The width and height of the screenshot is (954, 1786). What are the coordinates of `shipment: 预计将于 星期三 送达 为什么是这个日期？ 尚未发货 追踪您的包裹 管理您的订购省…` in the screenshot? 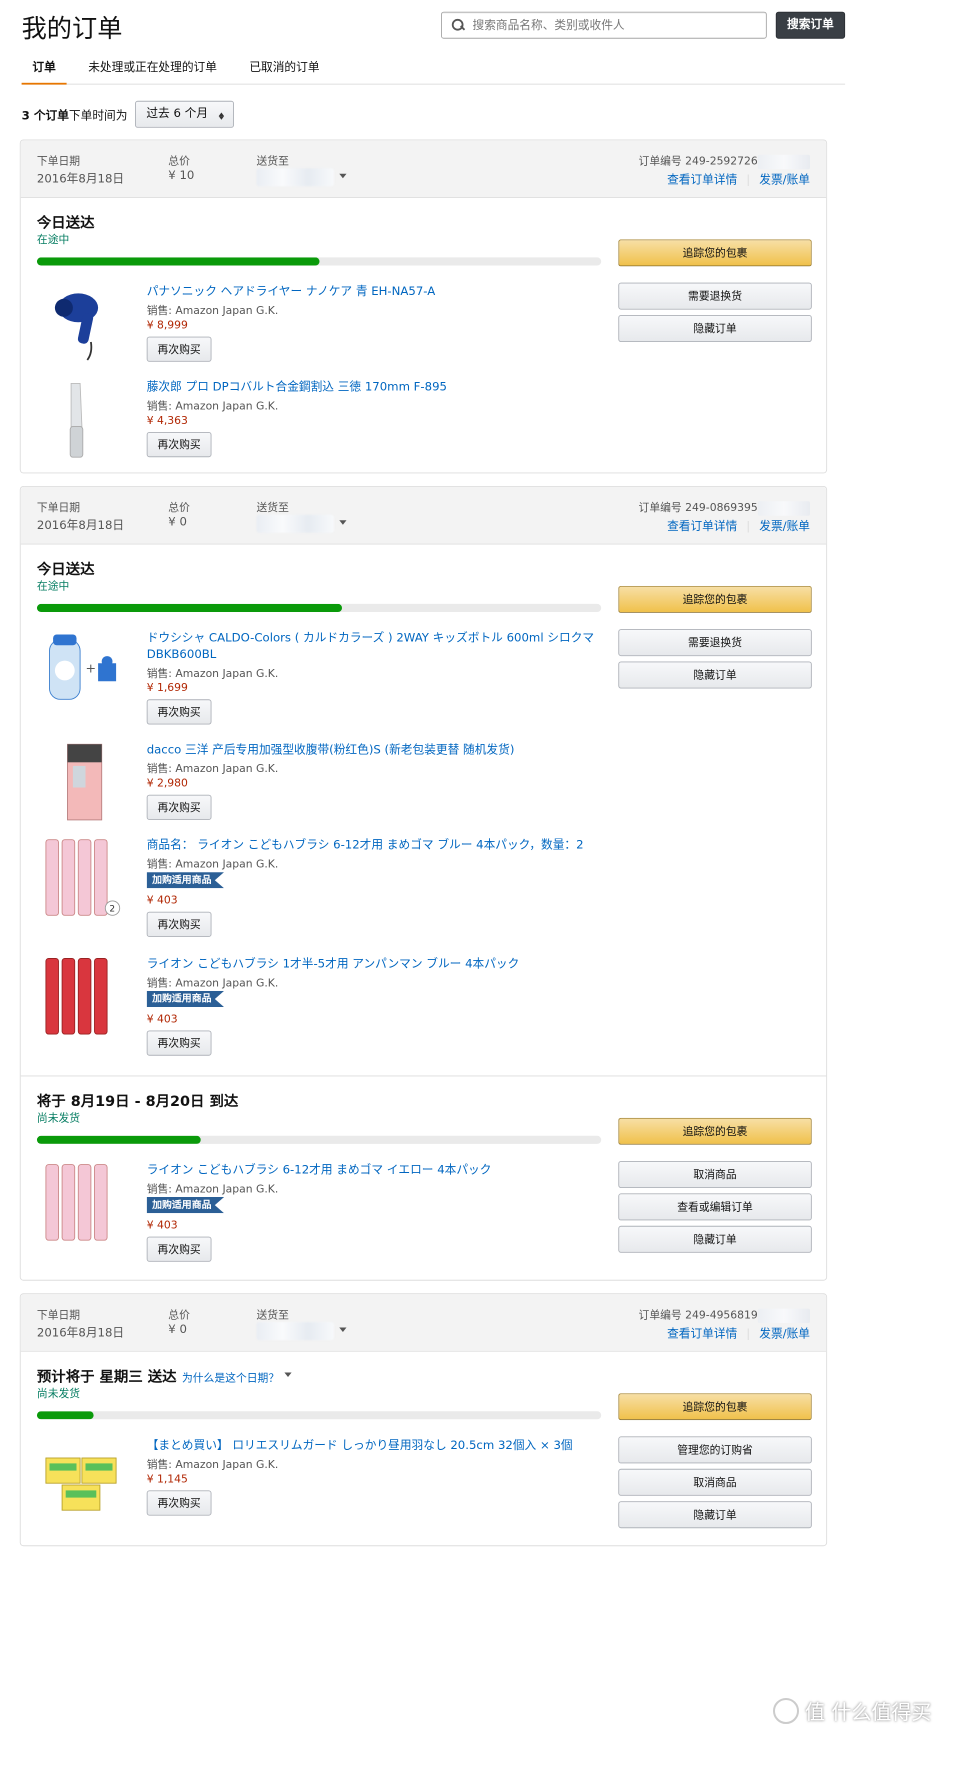 It's located at (423, 1449).